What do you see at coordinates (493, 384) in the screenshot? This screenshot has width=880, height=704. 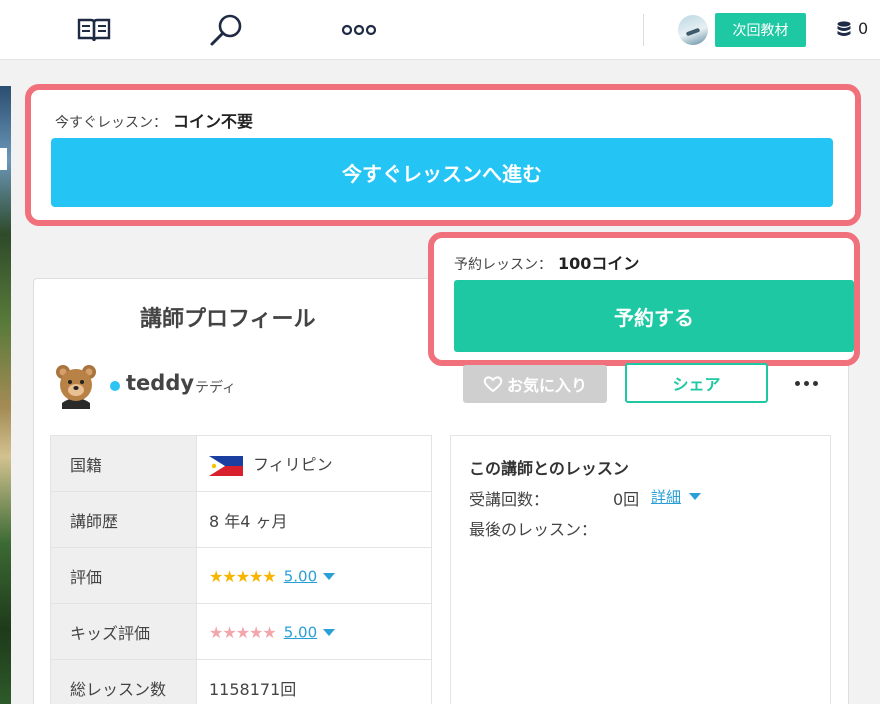 I see `heart-icon` at bounding box center [493, 384].